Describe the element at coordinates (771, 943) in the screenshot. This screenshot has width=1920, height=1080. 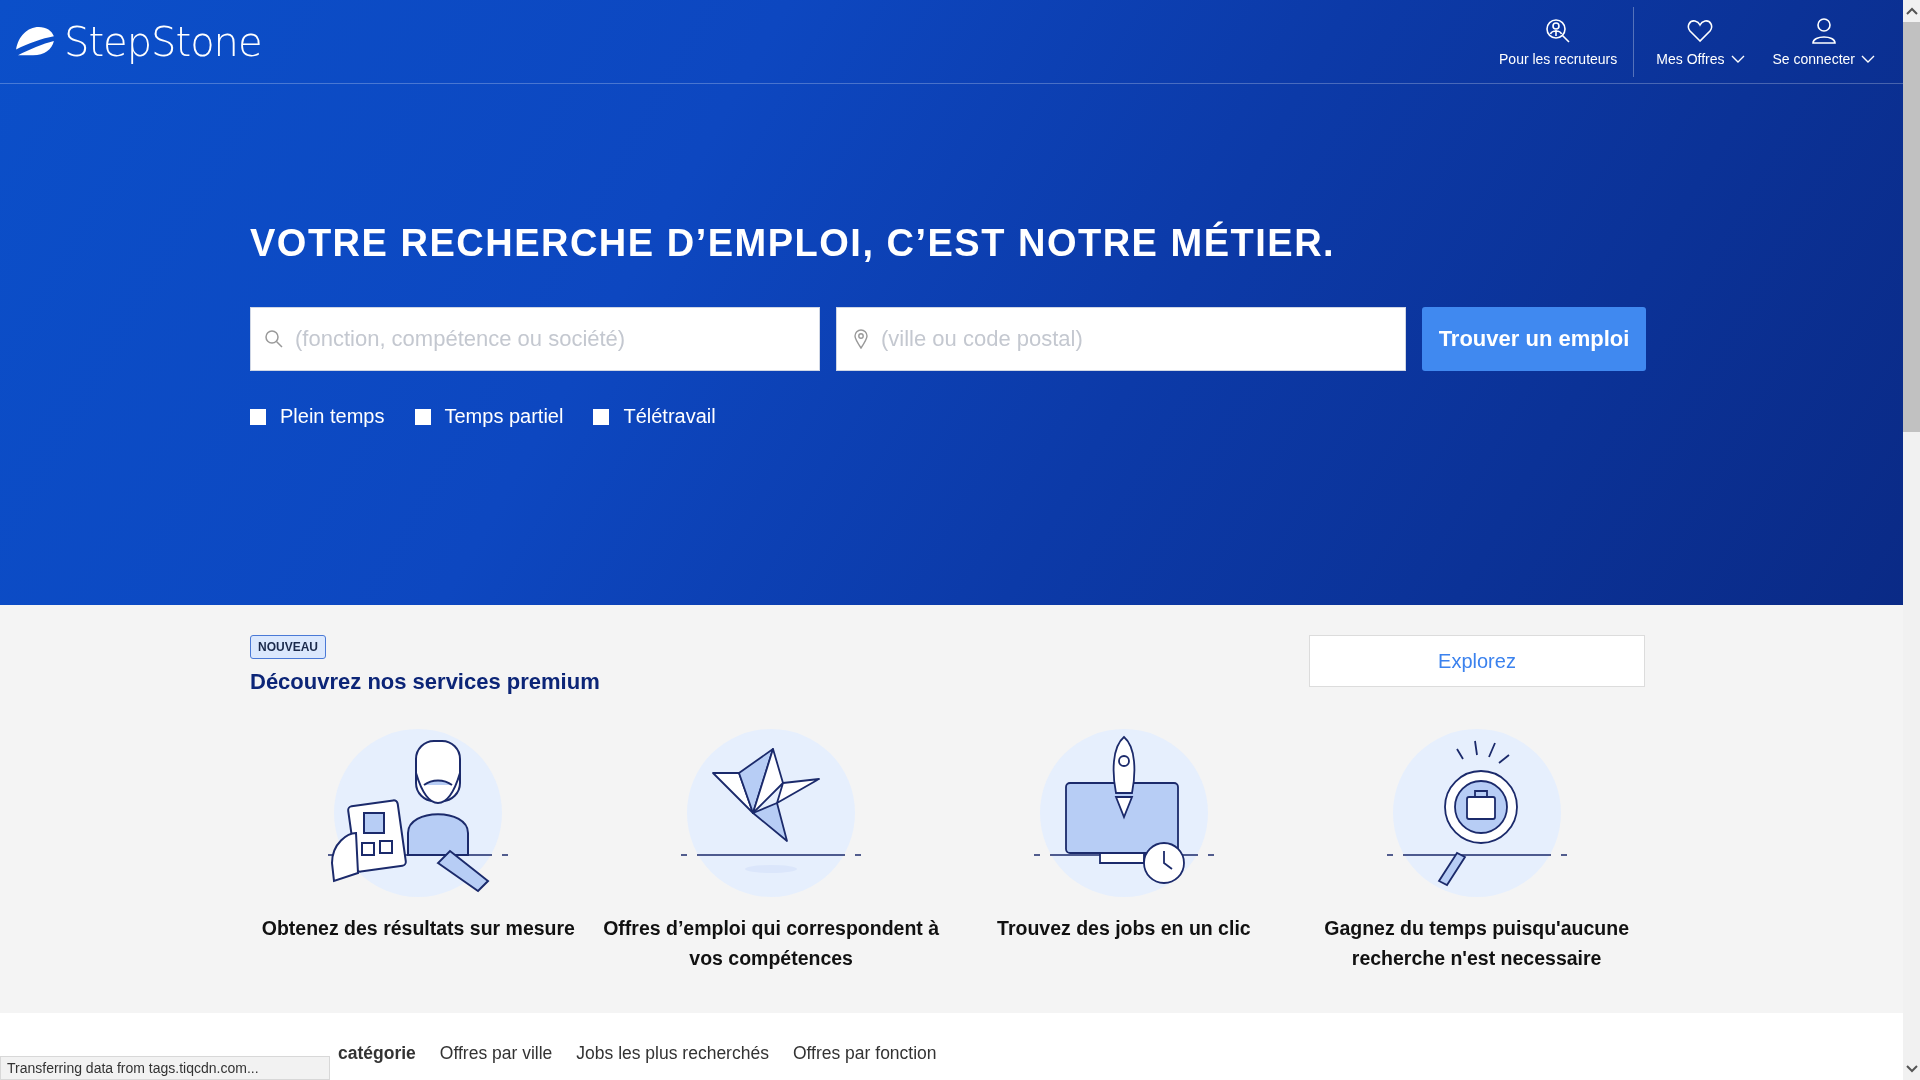
I see `feature-caption: Offres d’emploi qui correspondent à vos compétences` at that location.